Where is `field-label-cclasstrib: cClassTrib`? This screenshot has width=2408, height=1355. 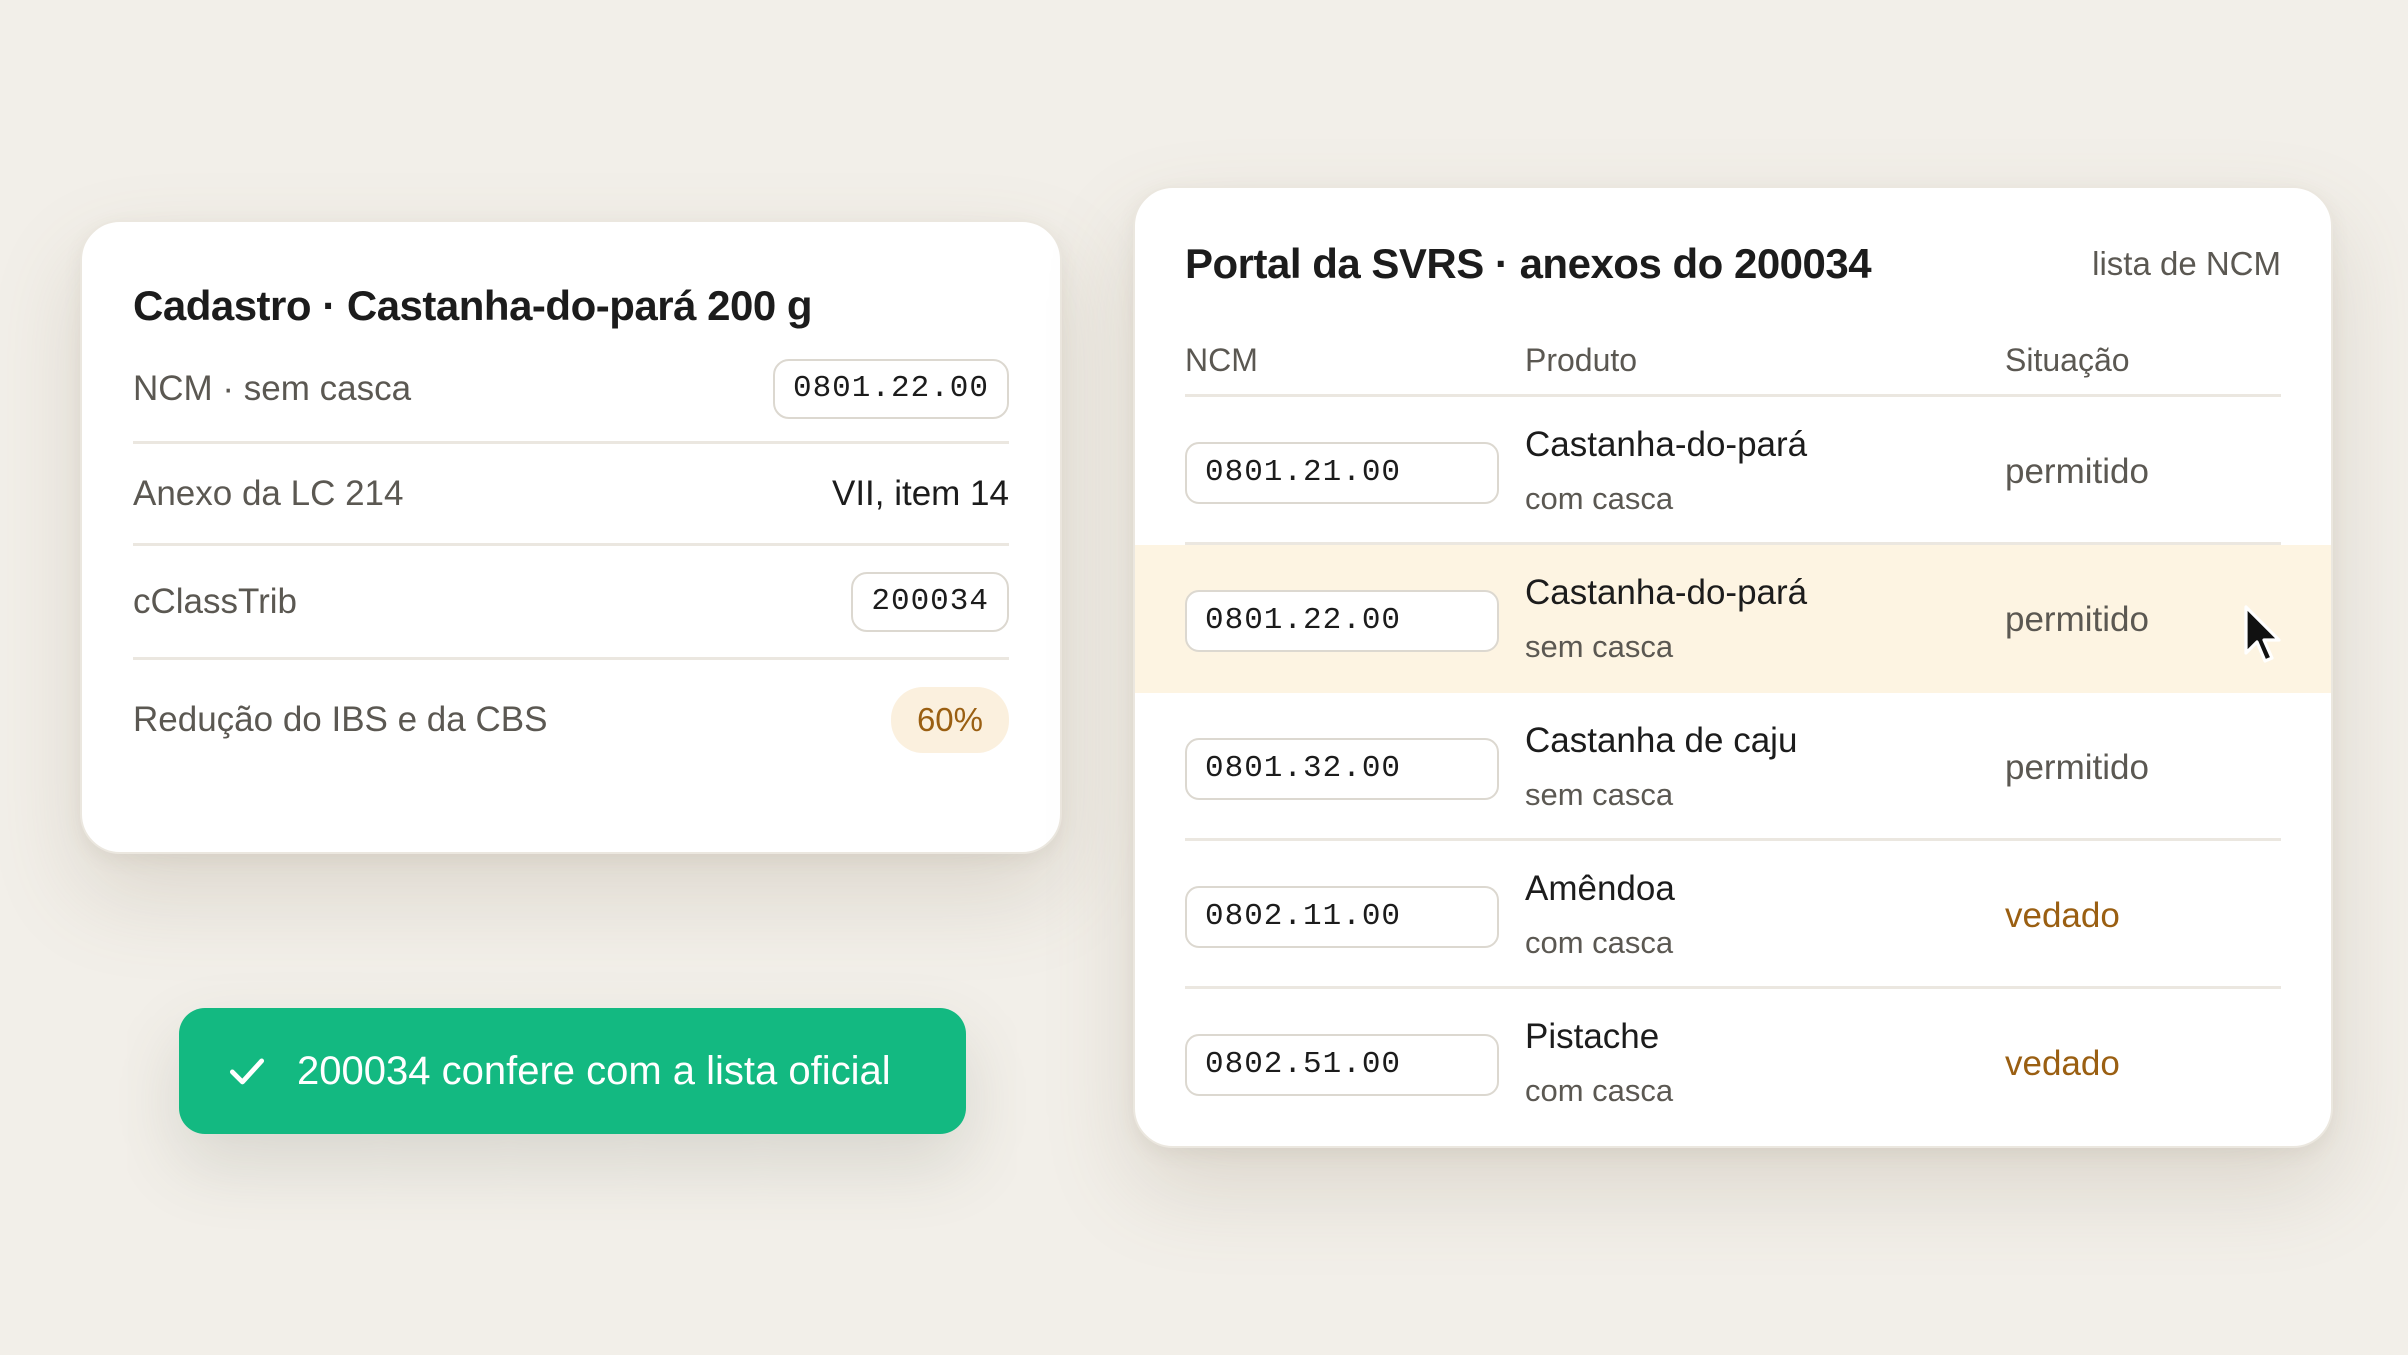
field-label-cclasstrib: cClassTrib is located at coordinates (215, 601).